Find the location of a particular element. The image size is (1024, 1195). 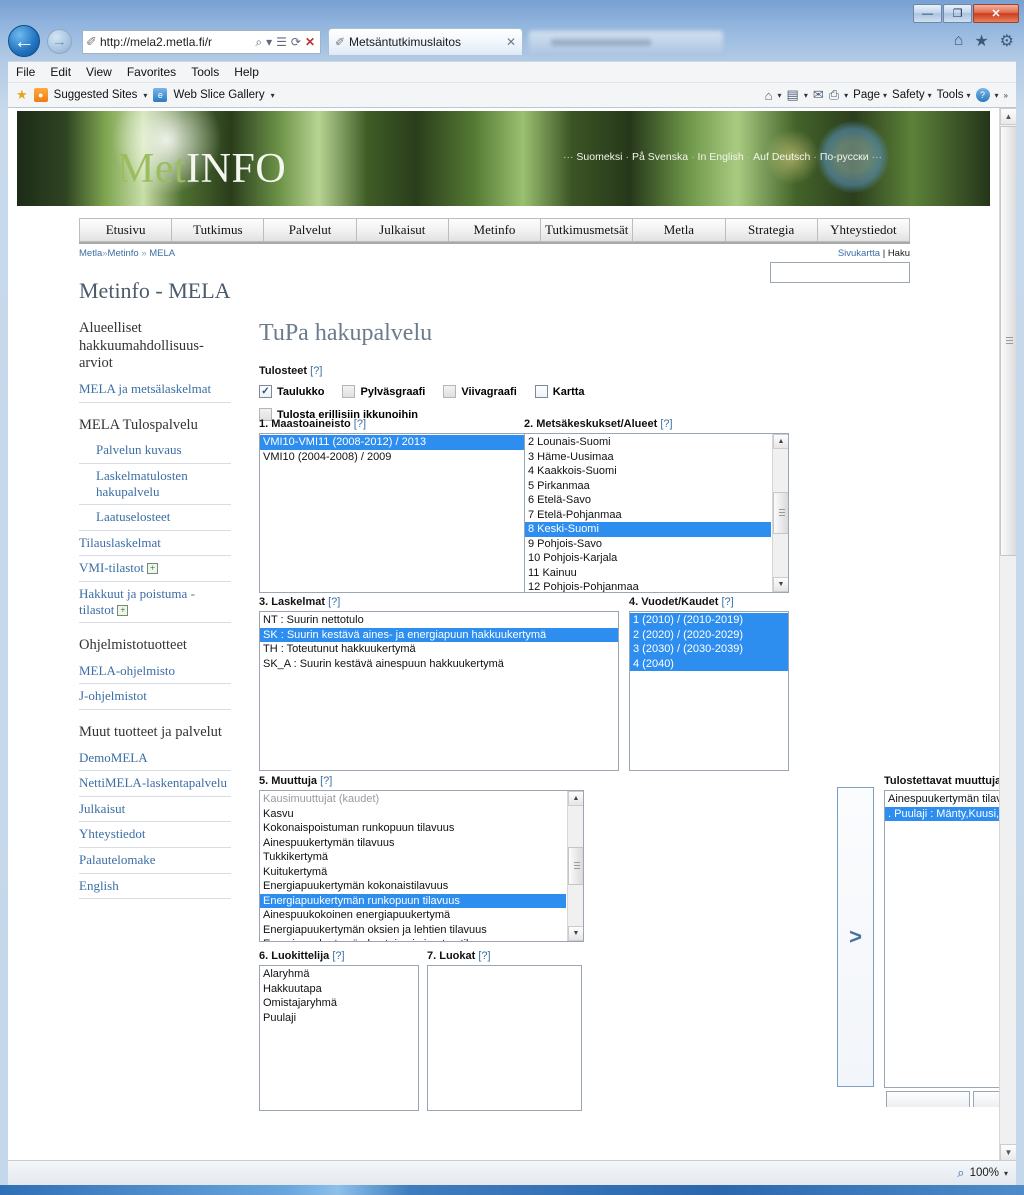

list-item: Energiapuukertymän runkopuun tilavuus is located at coordinates (413, 900).